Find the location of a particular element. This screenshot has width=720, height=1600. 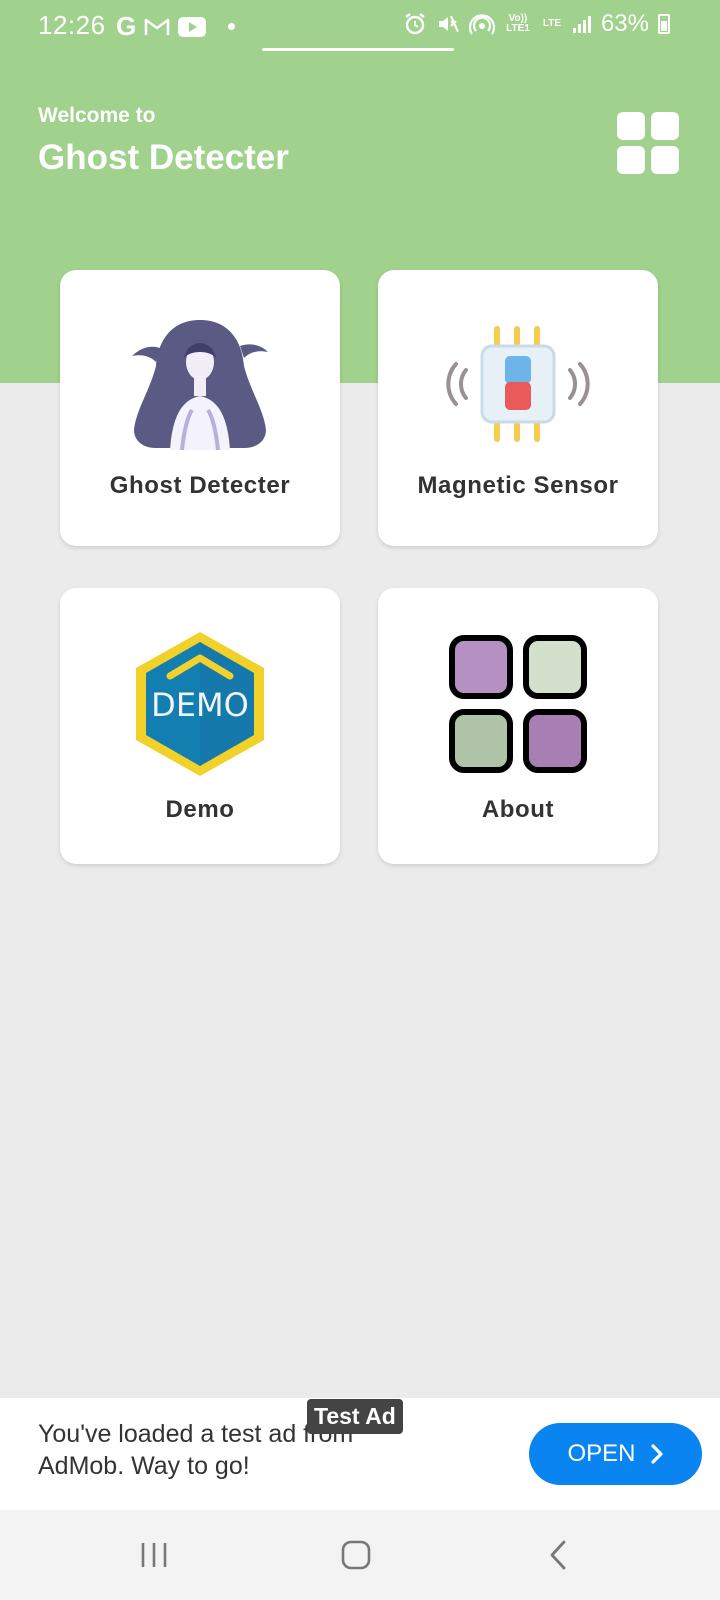

card-label: About is located at coordinates (518, 809).